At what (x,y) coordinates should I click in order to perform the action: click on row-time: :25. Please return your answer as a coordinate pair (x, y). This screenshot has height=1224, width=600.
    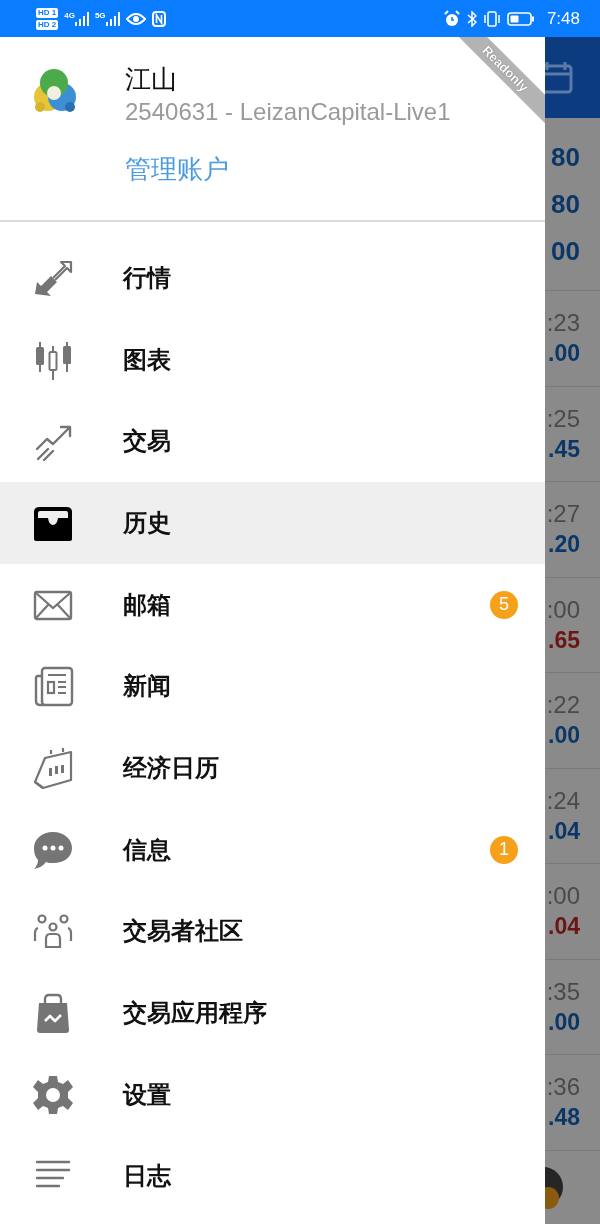
    Looking at the image, I should click on (563, 418).